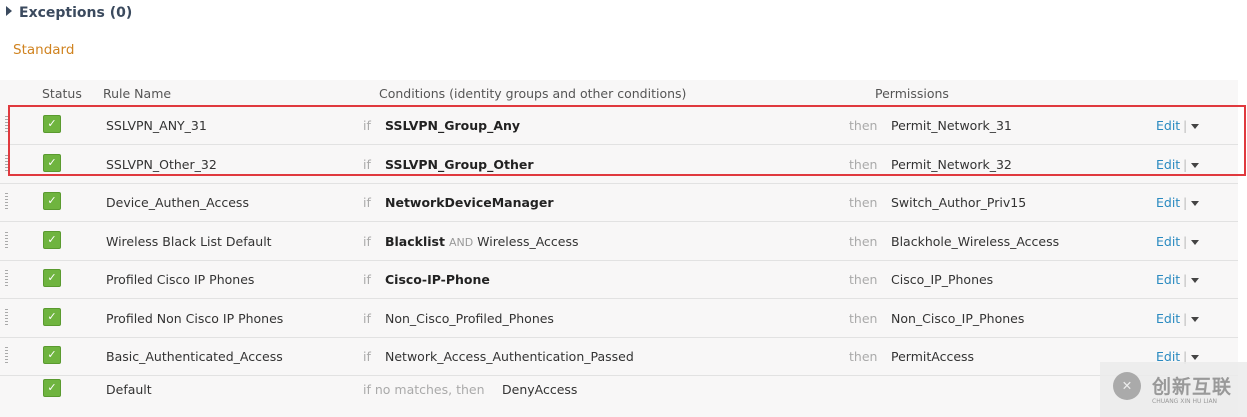  What do you see at coordinates (540, 389) in the screenshot?
I see `permission: DenyAccess` at bounding box center [540, 389].